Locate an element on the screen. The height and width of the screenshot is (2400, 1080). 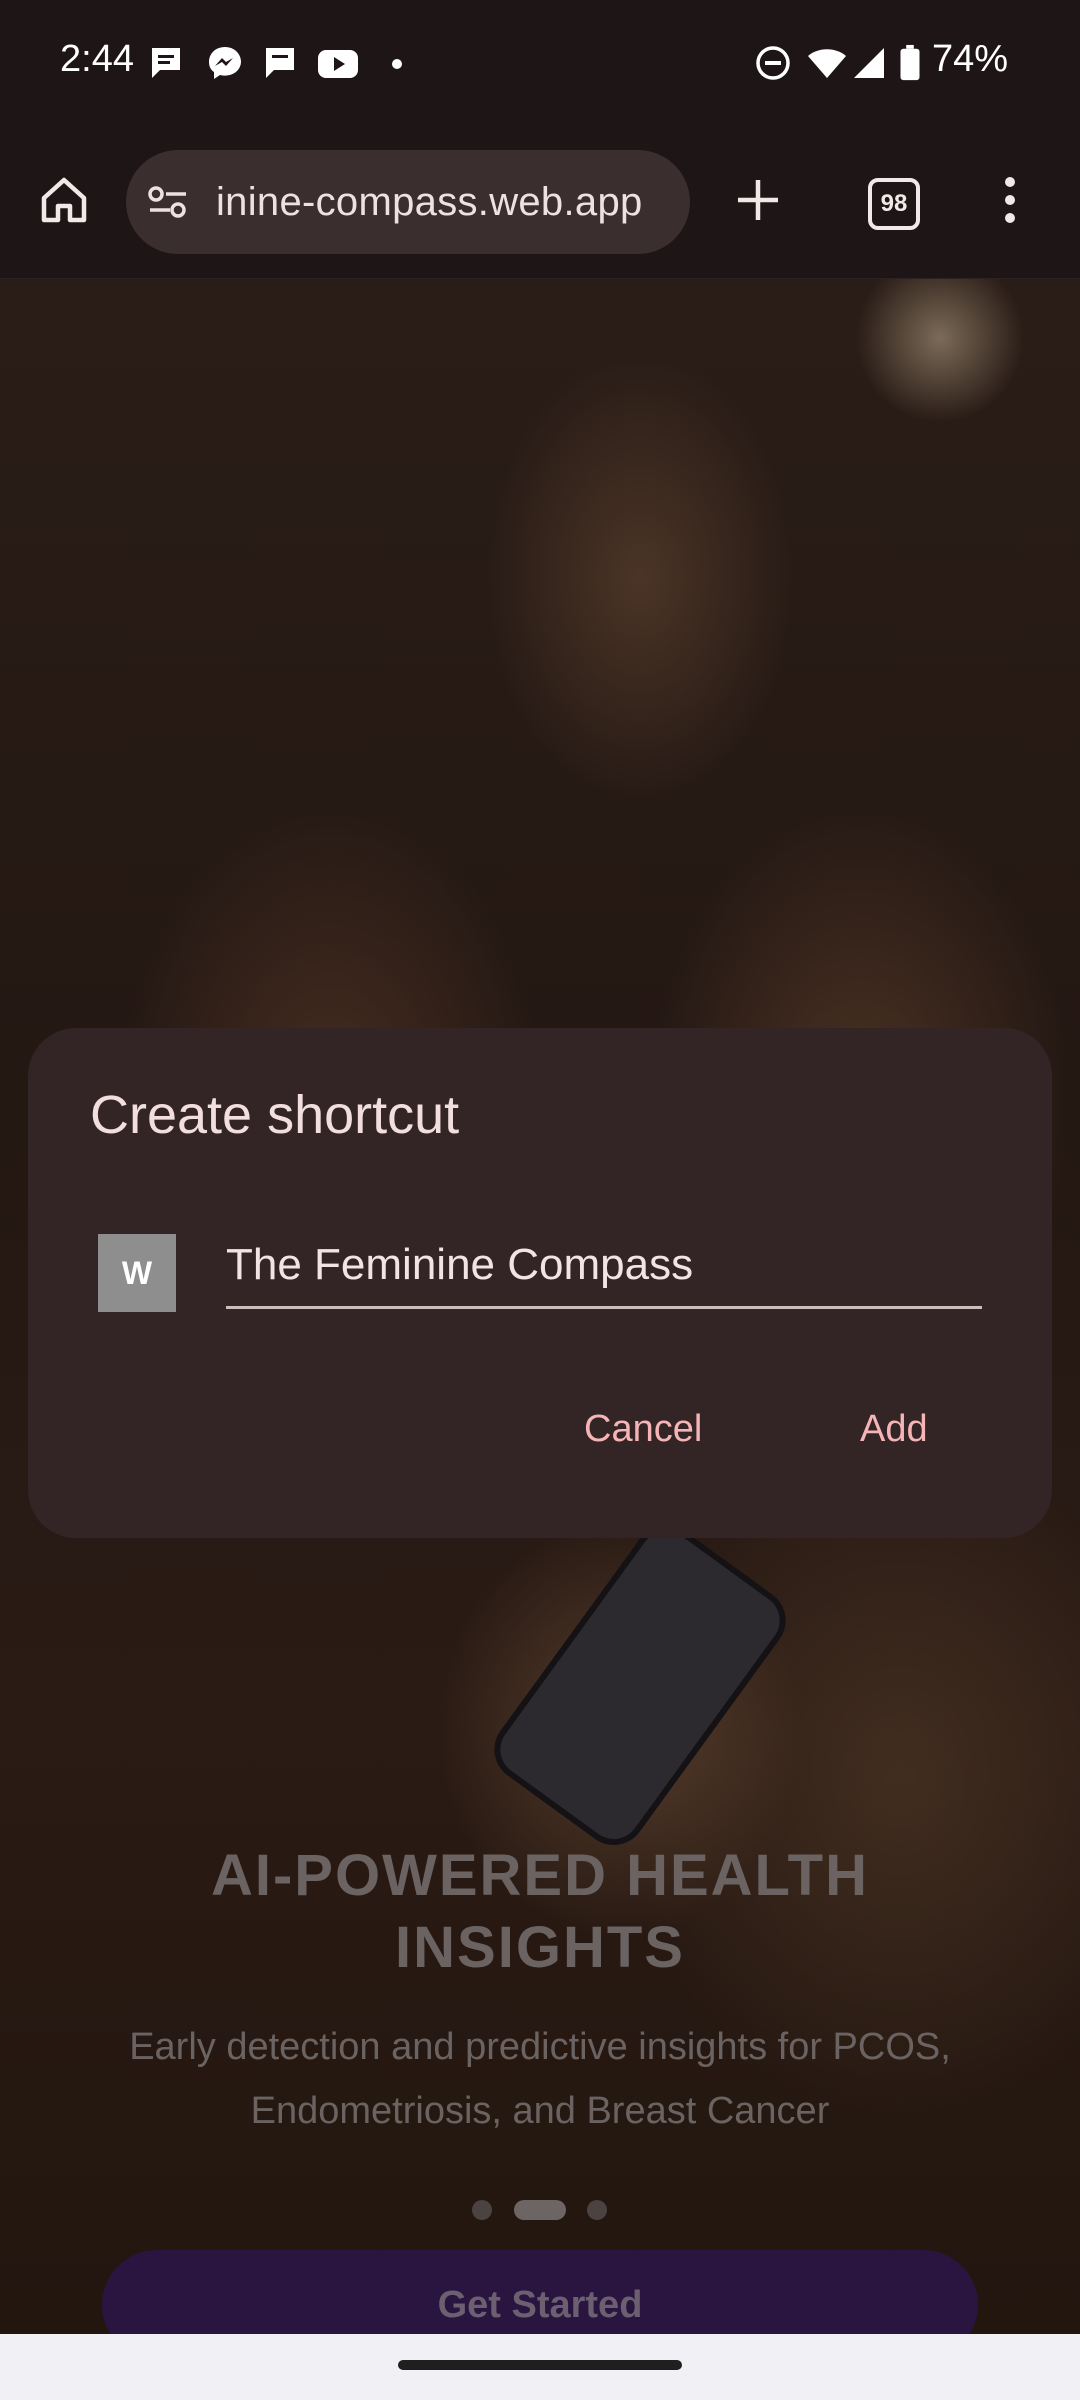
new-tab-button is located at coordinates (758, 200).